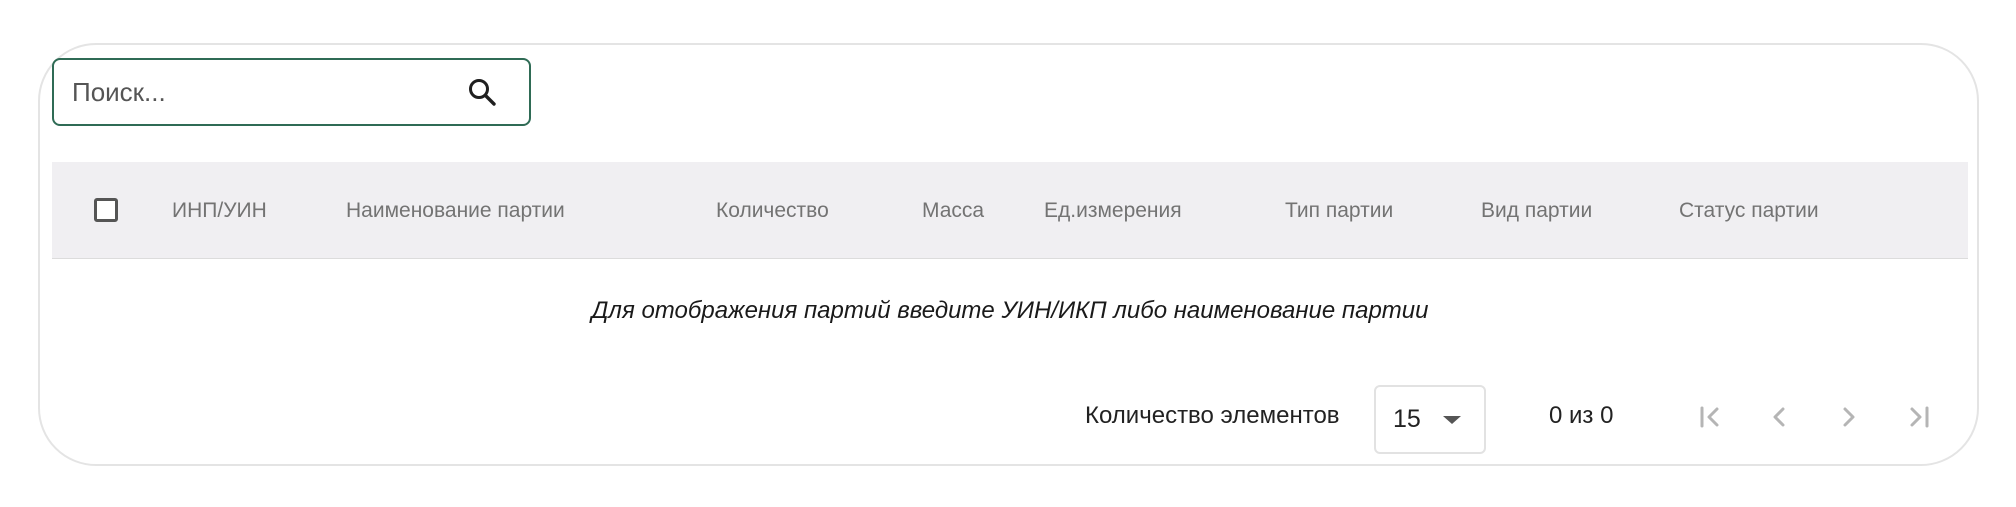 The image size is (2016, 507). I want to click on chevron-right-icon, so click(1849, 417).